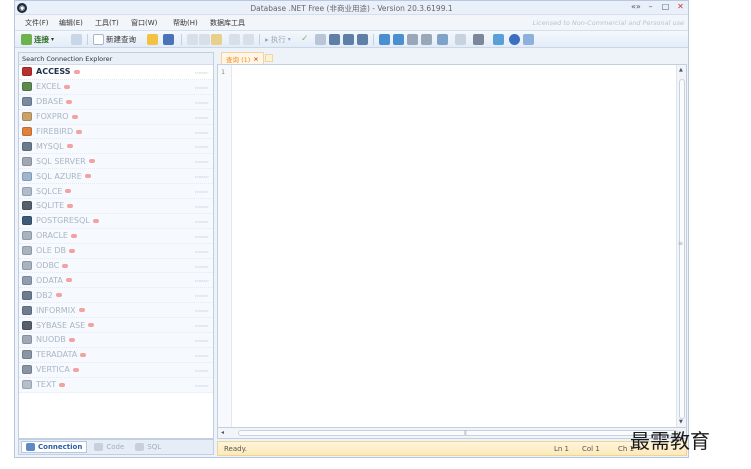  What do you see at coordinates (87, 39) in the screenshot?
I see `toolbar-separator` at bounding box center [87, 39].